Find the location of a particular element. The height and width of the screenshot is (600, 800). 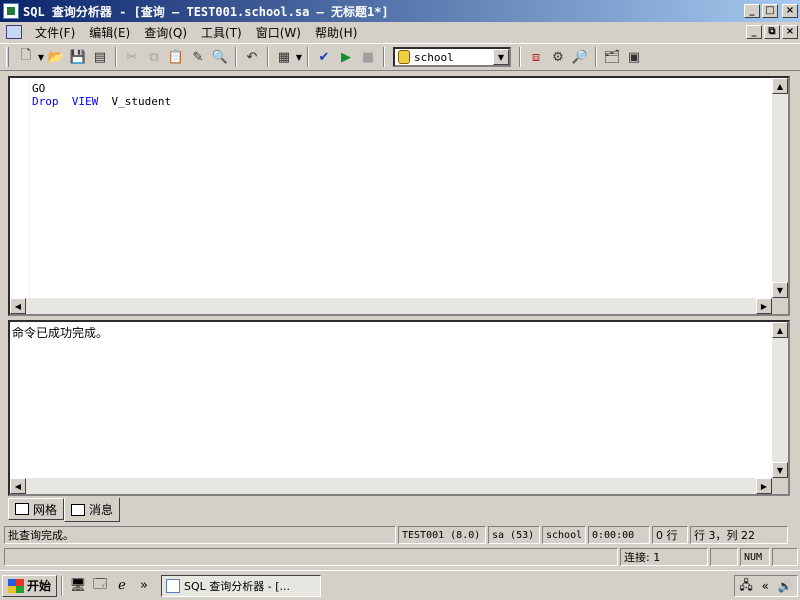

execution-plan-icon: ⧈ is located at coordinates (536, 57).